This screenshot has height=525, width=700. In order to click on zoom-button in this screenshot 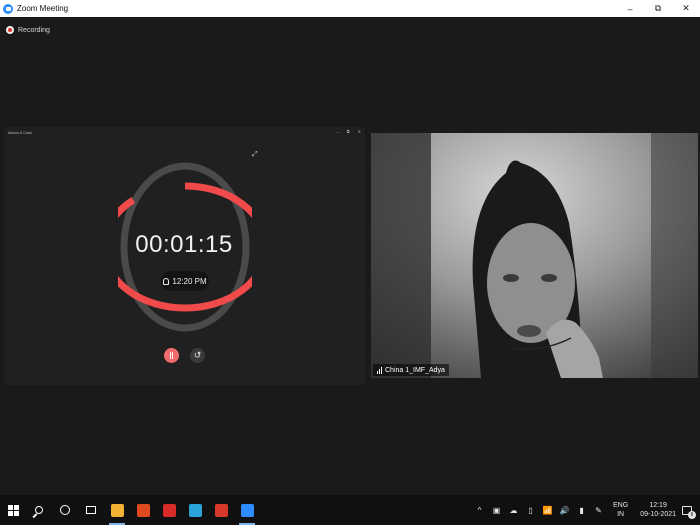, I will do `click(247, 510)`.